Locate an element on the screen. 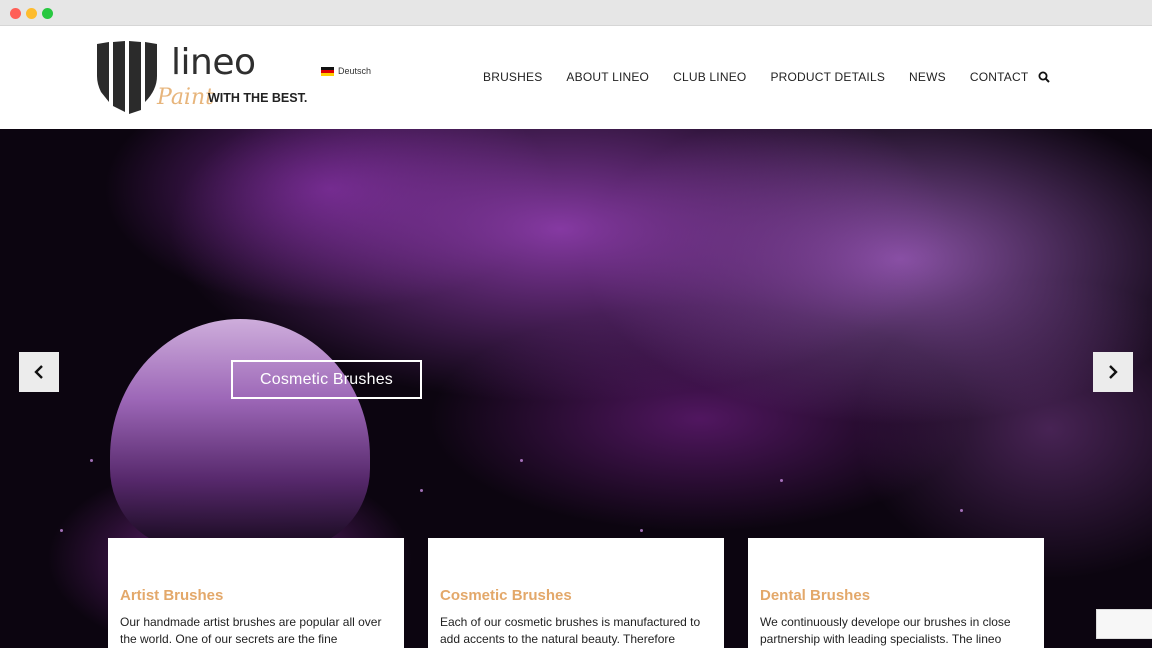 The image size is (1152, 648). recaptcha-badge is located at coordinates (1124, 624).